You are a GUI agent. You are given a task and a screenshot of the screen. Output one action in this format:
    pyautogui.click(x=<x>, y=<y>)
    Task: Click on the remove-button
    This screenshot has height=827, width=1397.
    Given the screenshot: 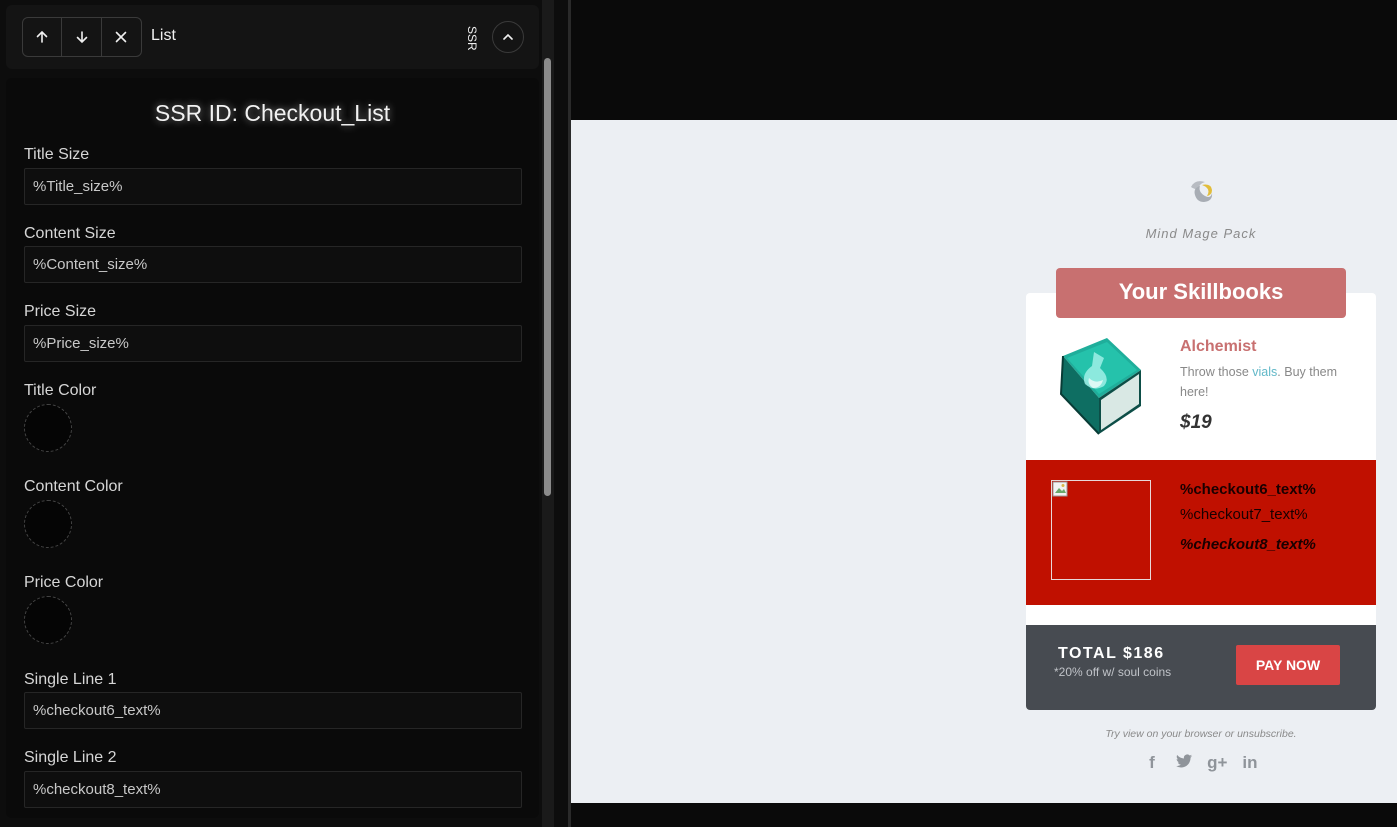 What is the action you would take?
    pyautogui.click(x=121, y=37)
    